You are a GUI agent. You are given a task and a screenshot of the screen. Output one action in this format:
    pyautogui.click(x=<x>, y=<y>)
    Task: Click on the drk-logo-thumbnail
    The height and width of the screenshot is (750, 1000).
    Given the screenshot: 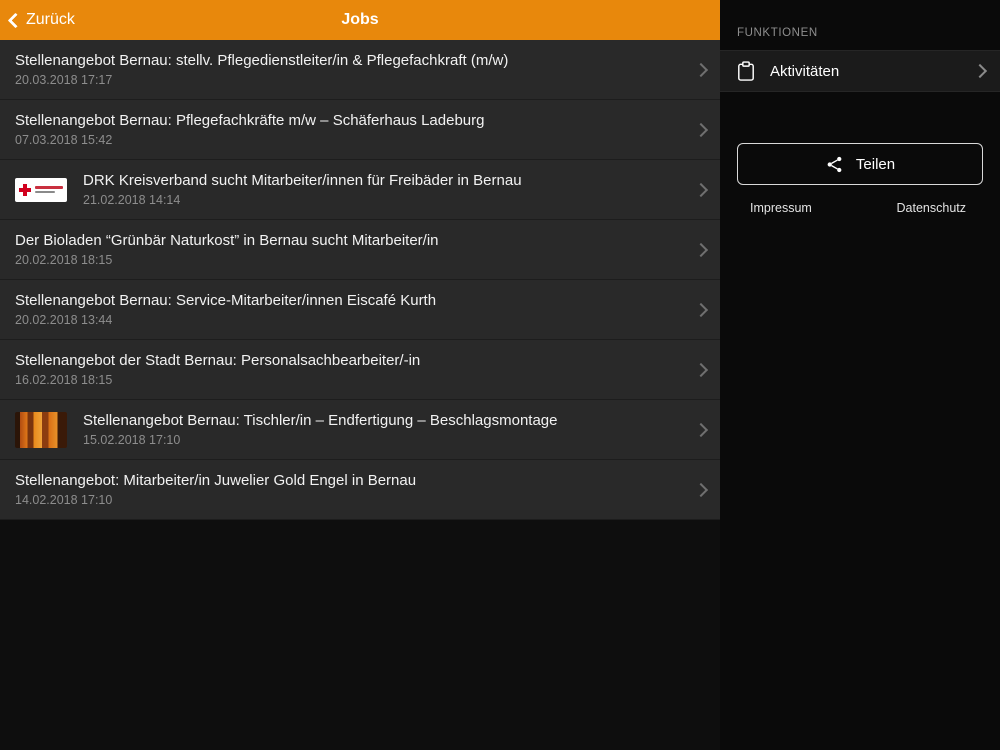 What is the action you would take?
    pyautogui.click(x=41, y=189)
    